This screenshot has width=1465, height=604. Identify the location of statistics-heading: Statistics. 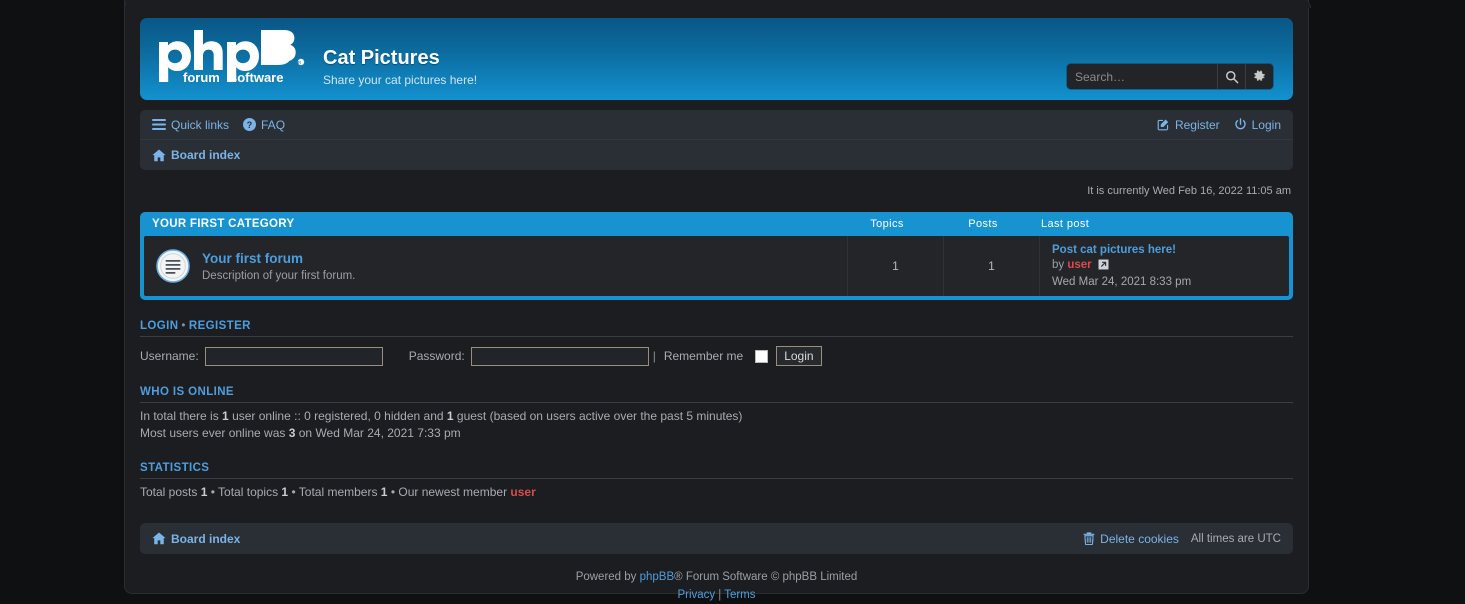
(716, 470).